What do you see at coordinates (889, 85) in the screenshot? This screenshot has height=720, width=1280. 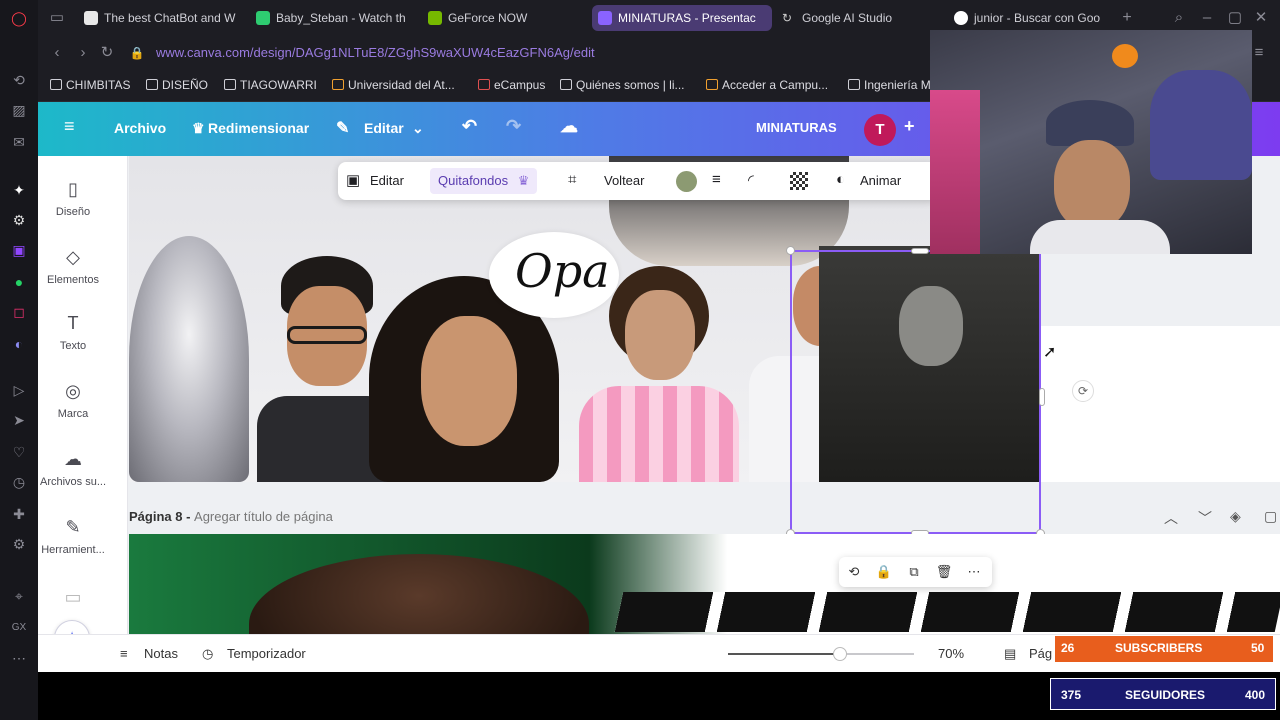 I see `bookmark-ingenieria: Ingeniería M` at bounding box center [889, 85].